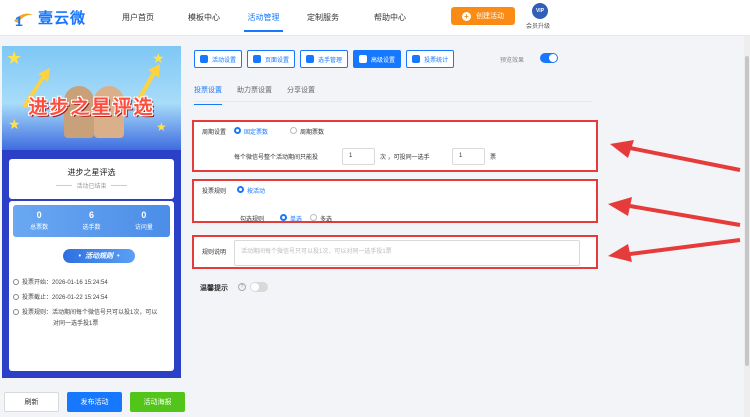  Describe the element at coordinates (310, 59) in the screenshot. I see `users-icon` at that location.